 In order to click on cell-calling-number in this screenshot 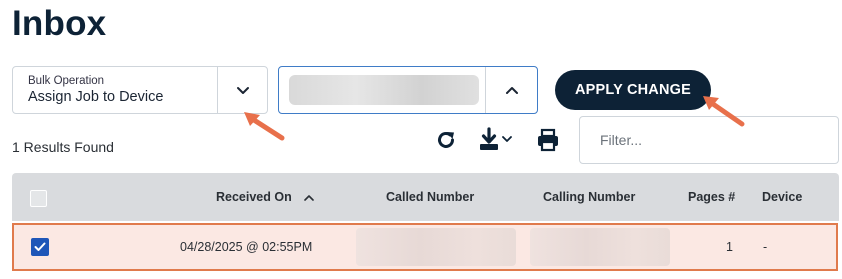, I will do `click(600, 247)`.